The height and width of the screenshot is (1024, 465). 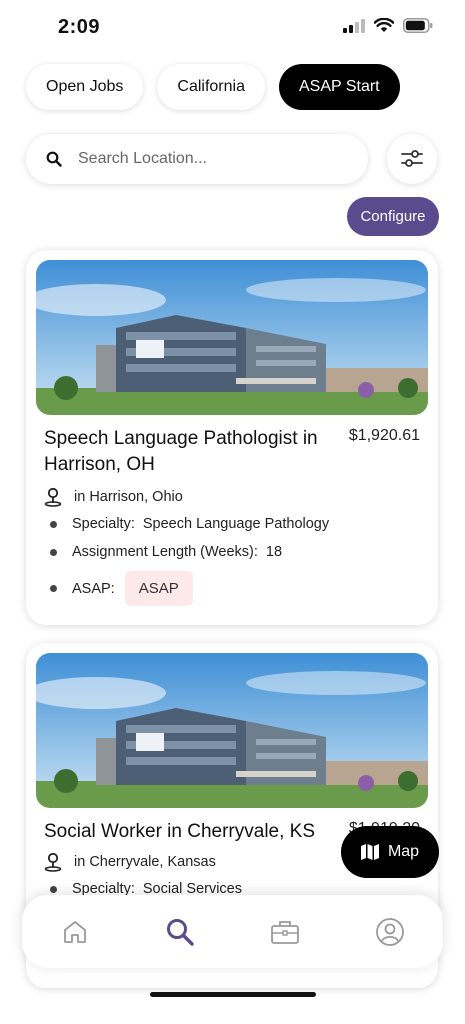 I want to click on tab-profile, so click(x=390, y=932).